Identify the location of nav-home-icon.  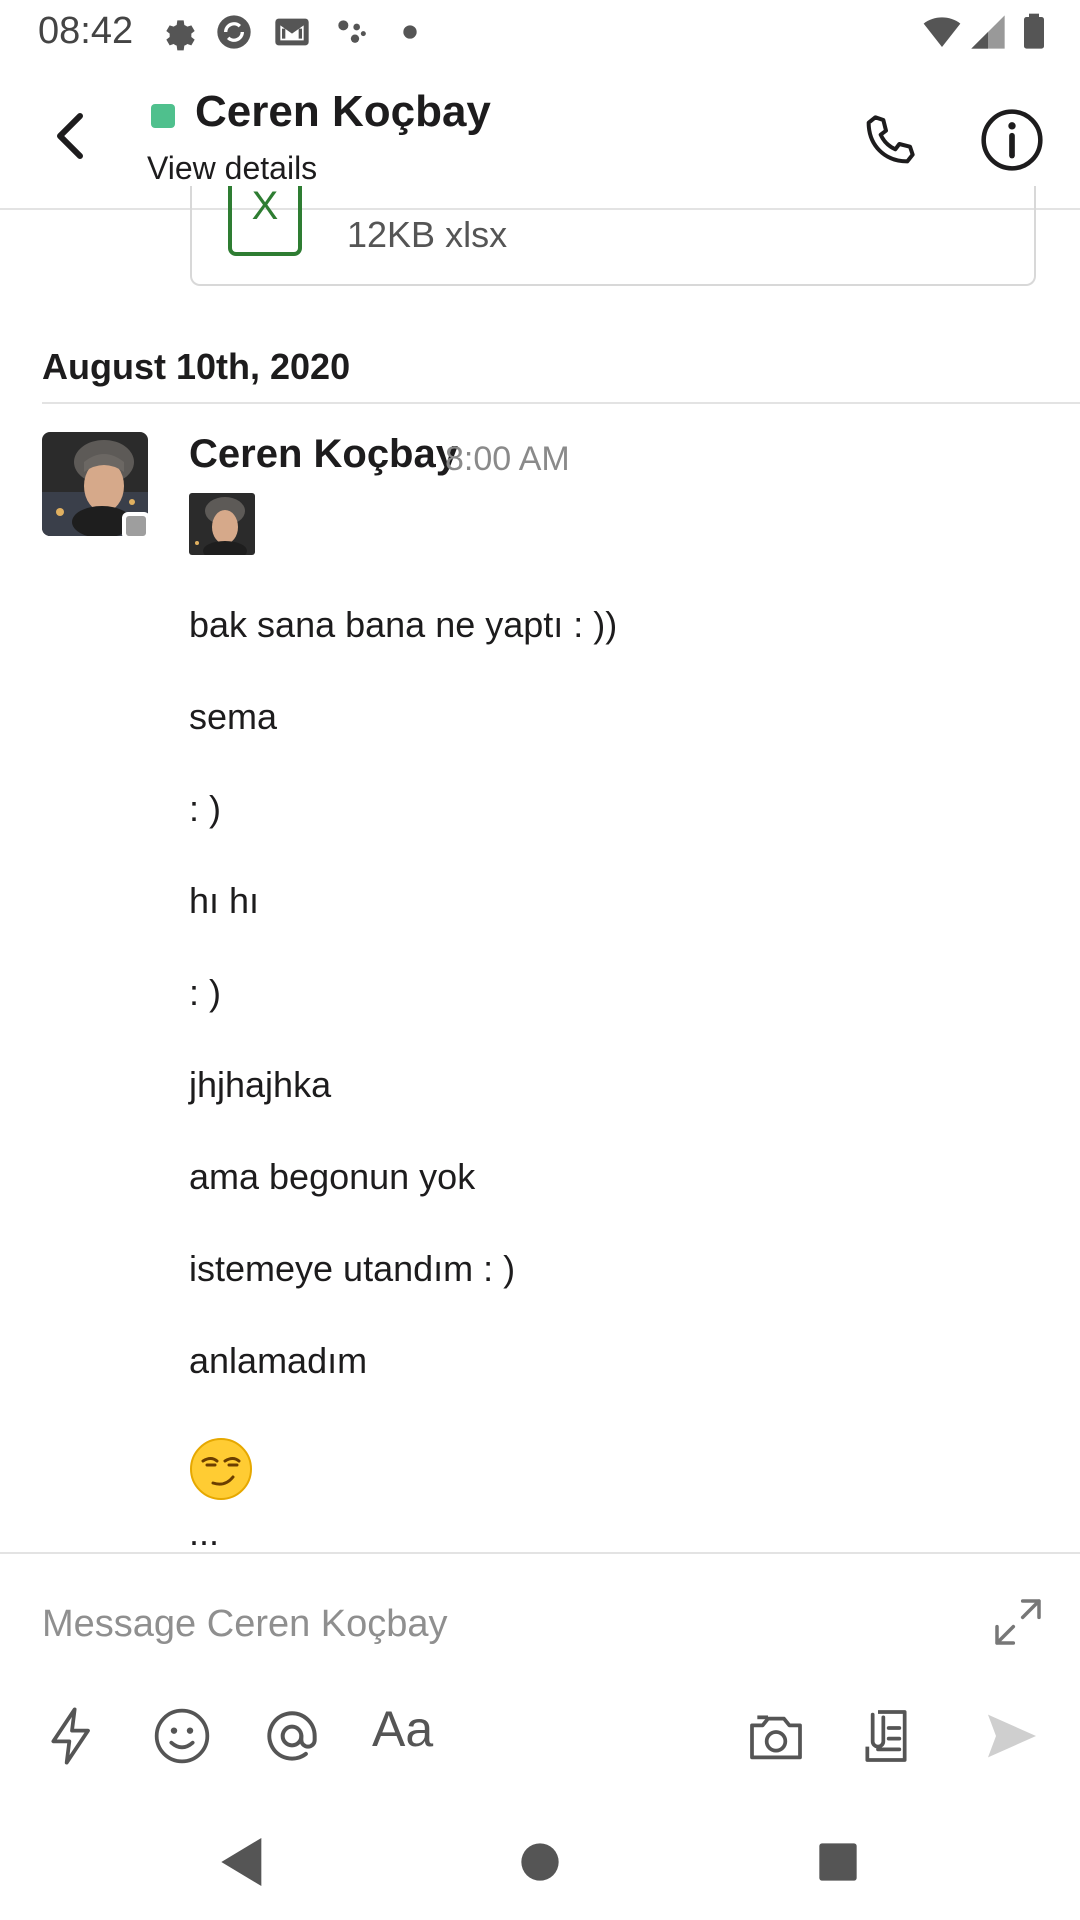
(540, 1862).